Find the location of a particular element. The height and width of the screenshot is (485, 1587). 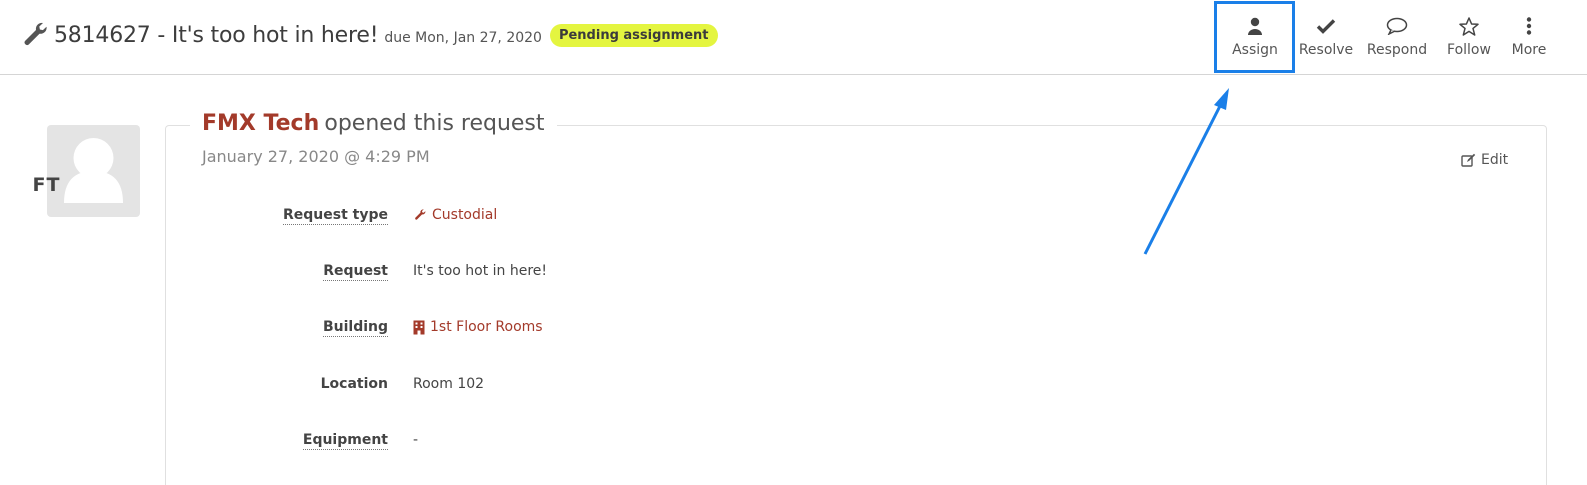

status-badge: Pending assignment is located at coordinates (633, 35).